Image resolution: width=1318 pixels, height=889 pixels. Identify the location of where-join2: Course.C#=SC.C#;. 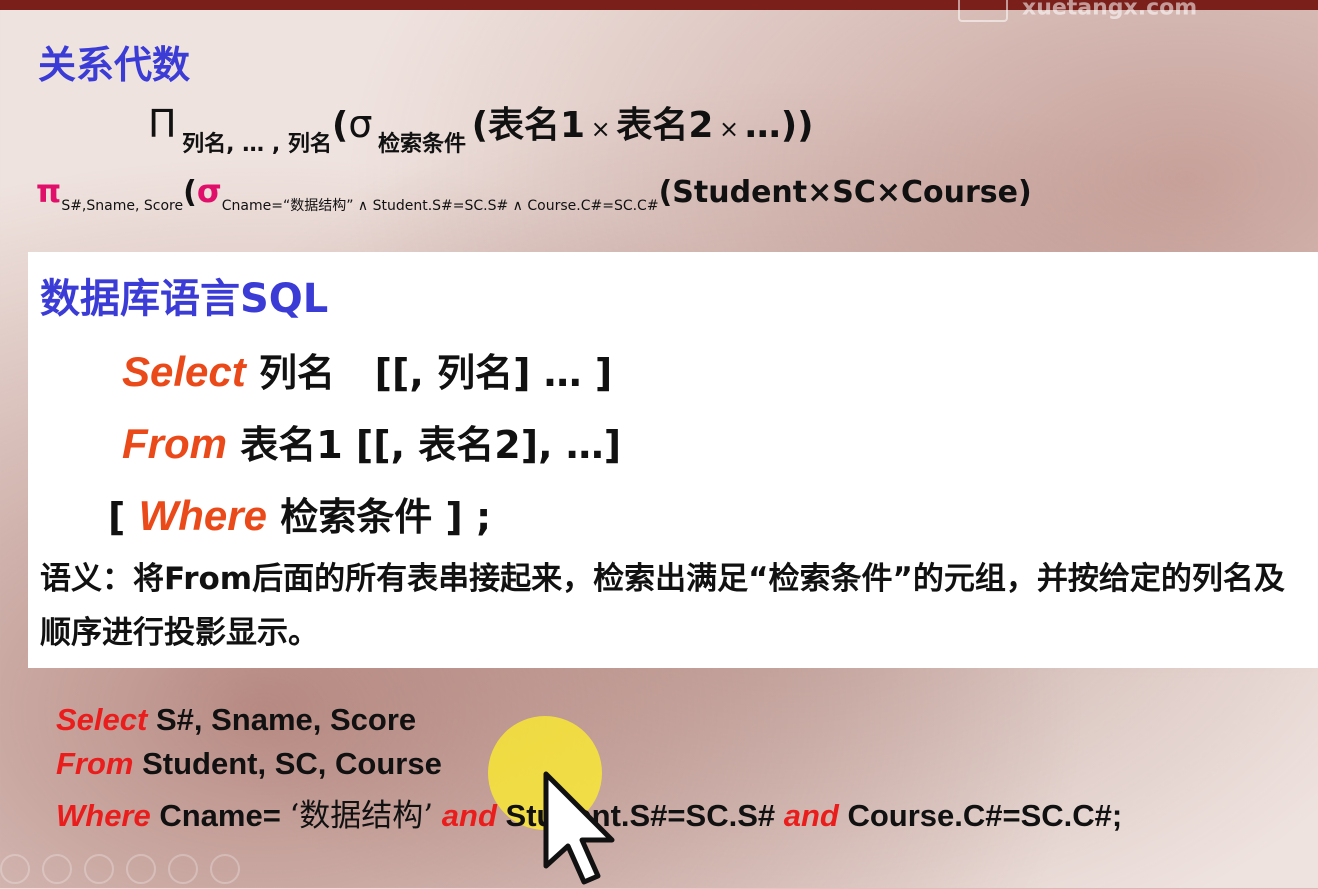
(980, 815).